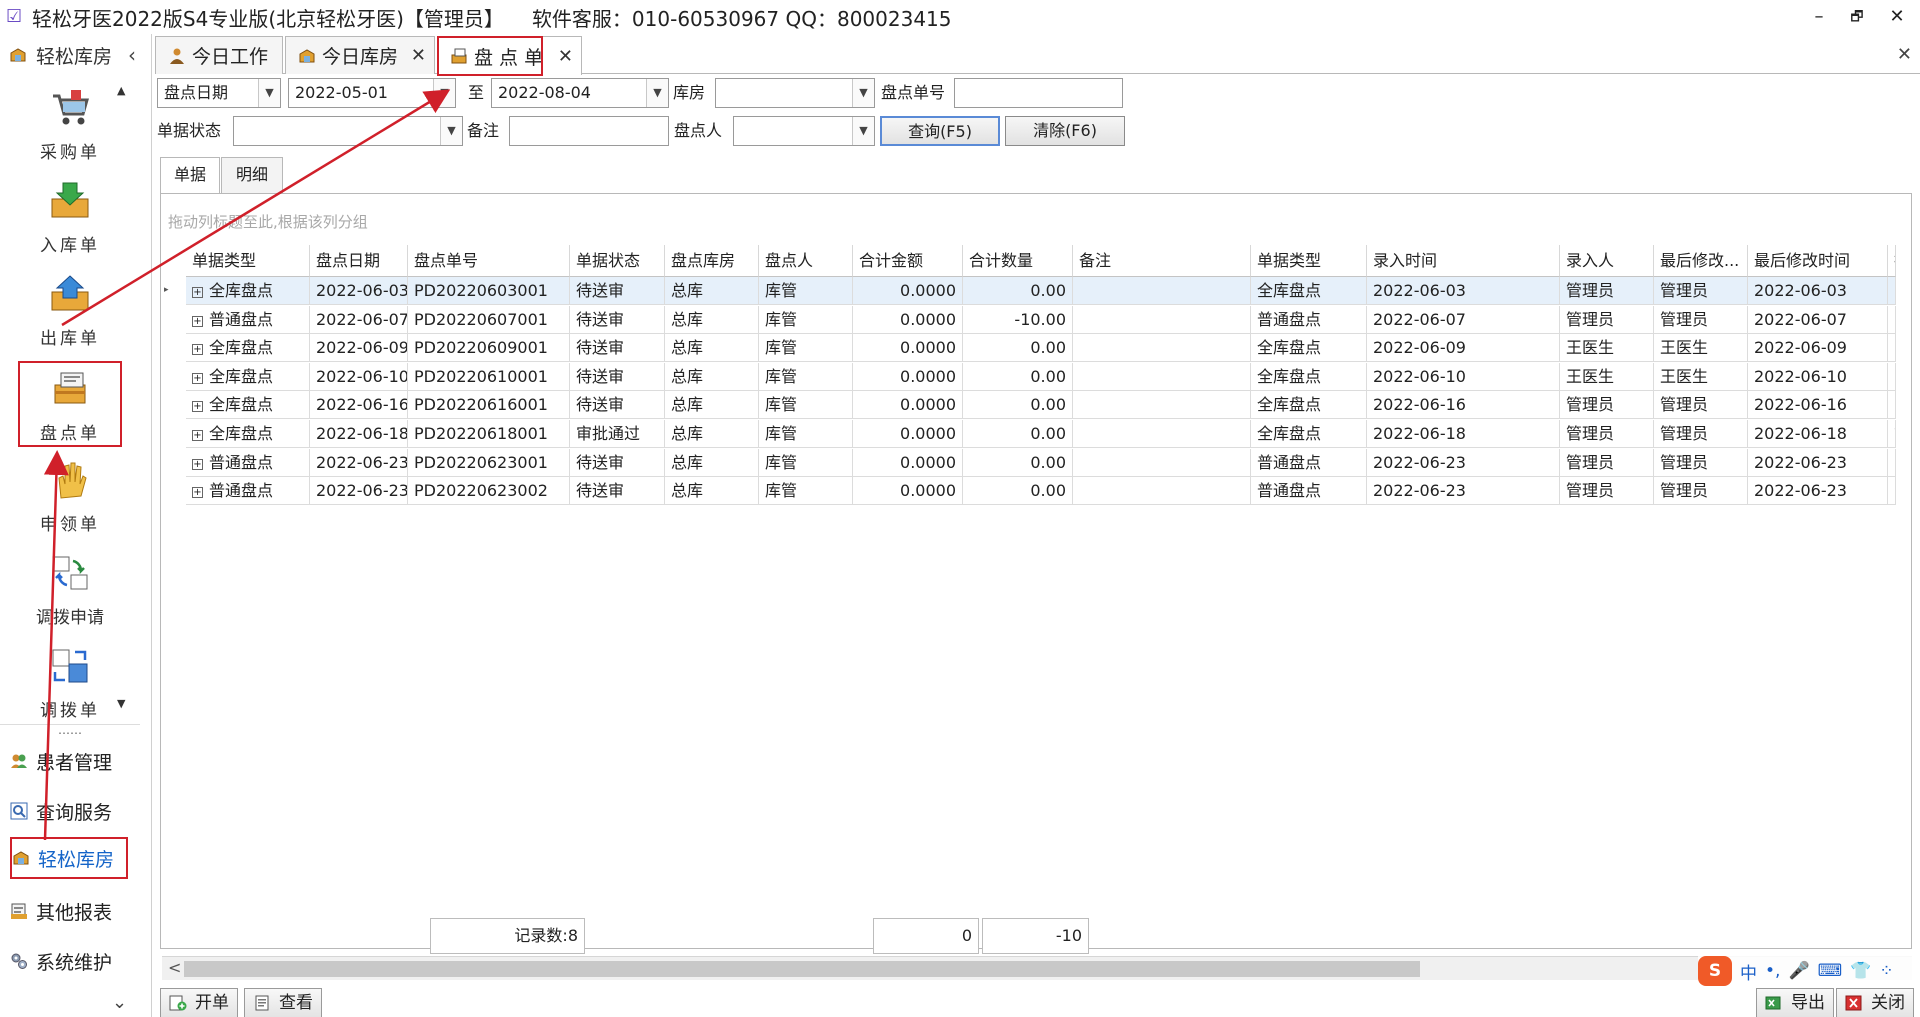 This screenshot has width=1920, height=1017. What do you see at coordinates (804, 131) in the screenshot?
I see `checker-select: ▼` at bounding box center [804, 131].